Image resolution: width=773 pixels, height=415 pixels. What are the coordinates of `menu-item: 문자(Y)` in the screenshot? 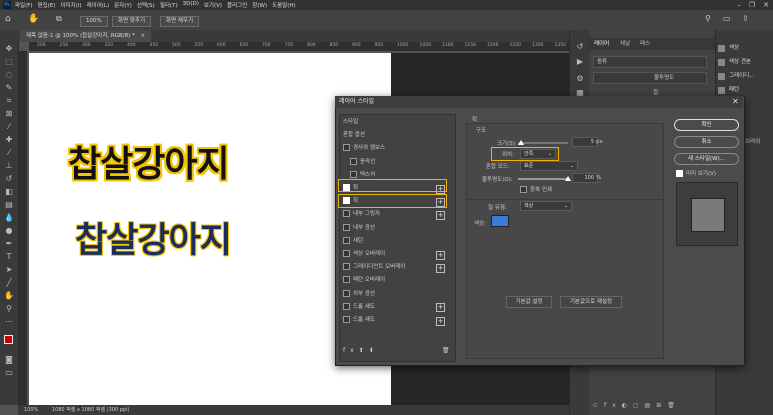 It's located at (123, 5).